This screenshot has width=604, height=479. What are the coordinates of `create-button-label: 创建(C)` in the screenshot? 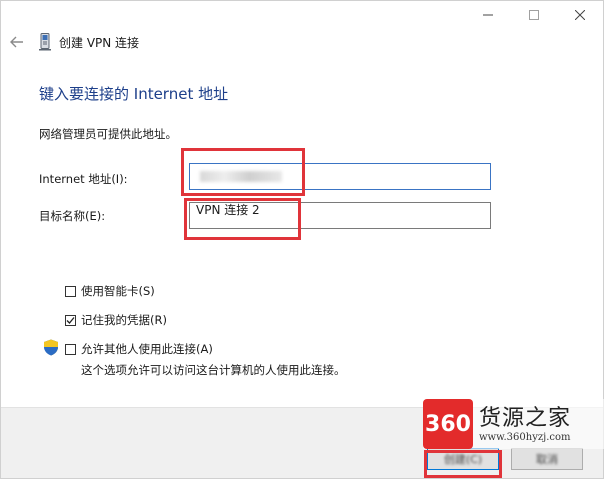 It's located at (463, 459).